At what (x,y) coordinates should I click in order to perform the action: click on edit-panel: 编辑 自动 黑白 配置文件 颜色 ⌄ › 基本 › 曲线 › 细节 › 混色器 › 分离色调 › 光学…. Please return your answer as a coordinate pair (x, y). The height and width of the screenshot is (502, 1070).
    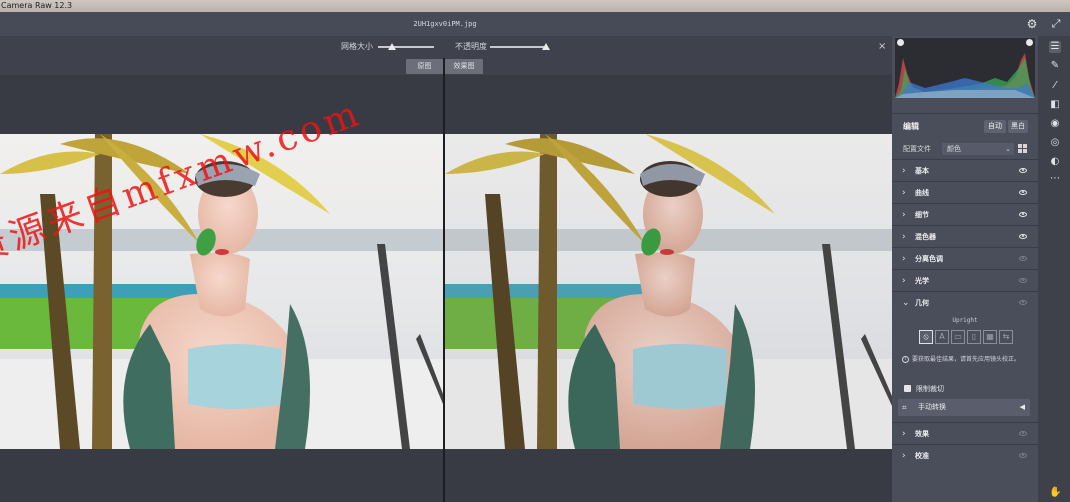
    Looking at the image, I should click on (965, 269).